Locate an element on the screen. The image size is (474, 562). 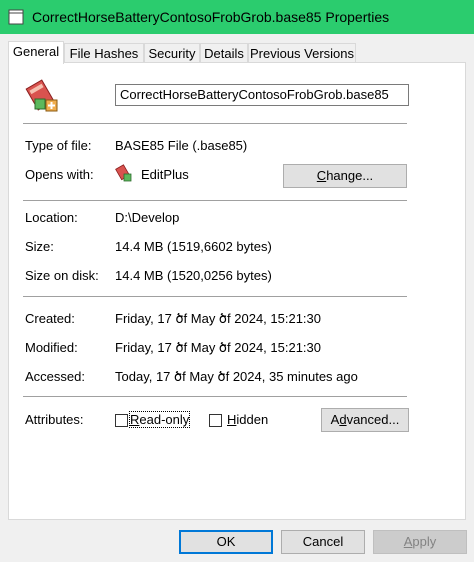
type-value: BASE85 File (.base85) is located at coordinates (181, 145).